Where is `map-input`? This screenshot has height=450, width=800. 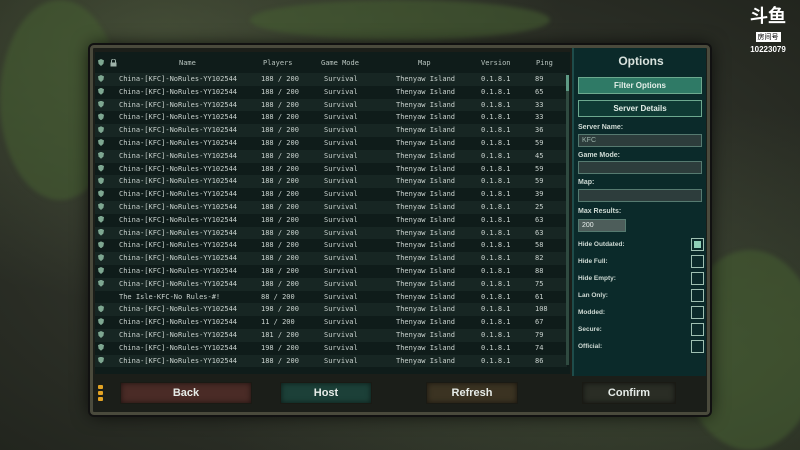 map-input is located at coordinates (640, 195).